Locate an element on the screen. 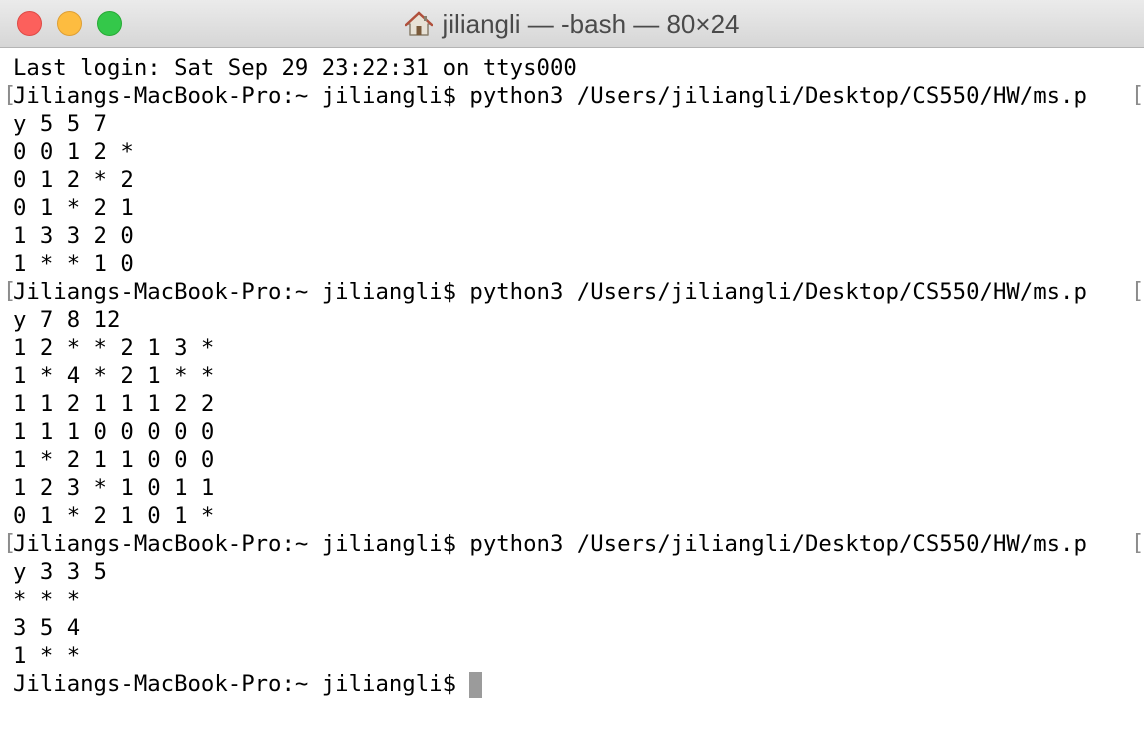  terminal-line: 1 2 * * 2 1 3 * is located at coordinates (114, 348).